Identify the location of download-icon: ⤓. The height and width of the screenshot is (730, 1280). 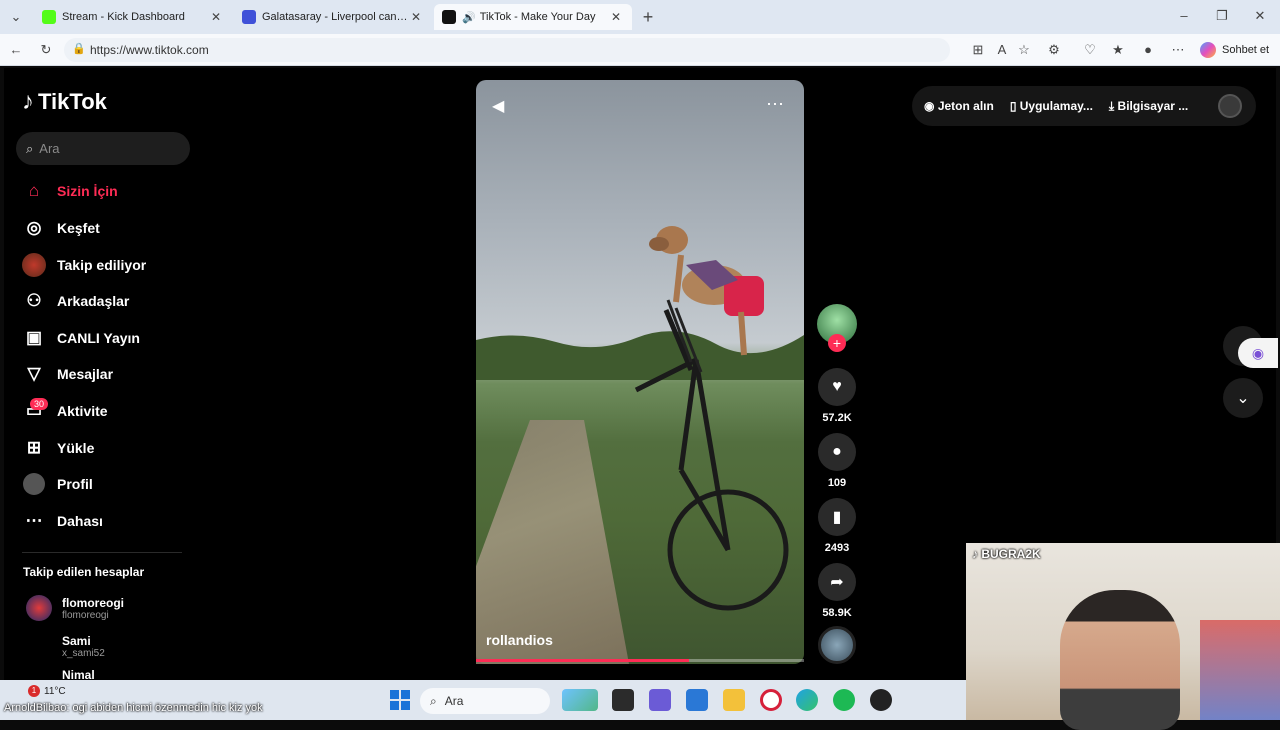
(1113, 105).